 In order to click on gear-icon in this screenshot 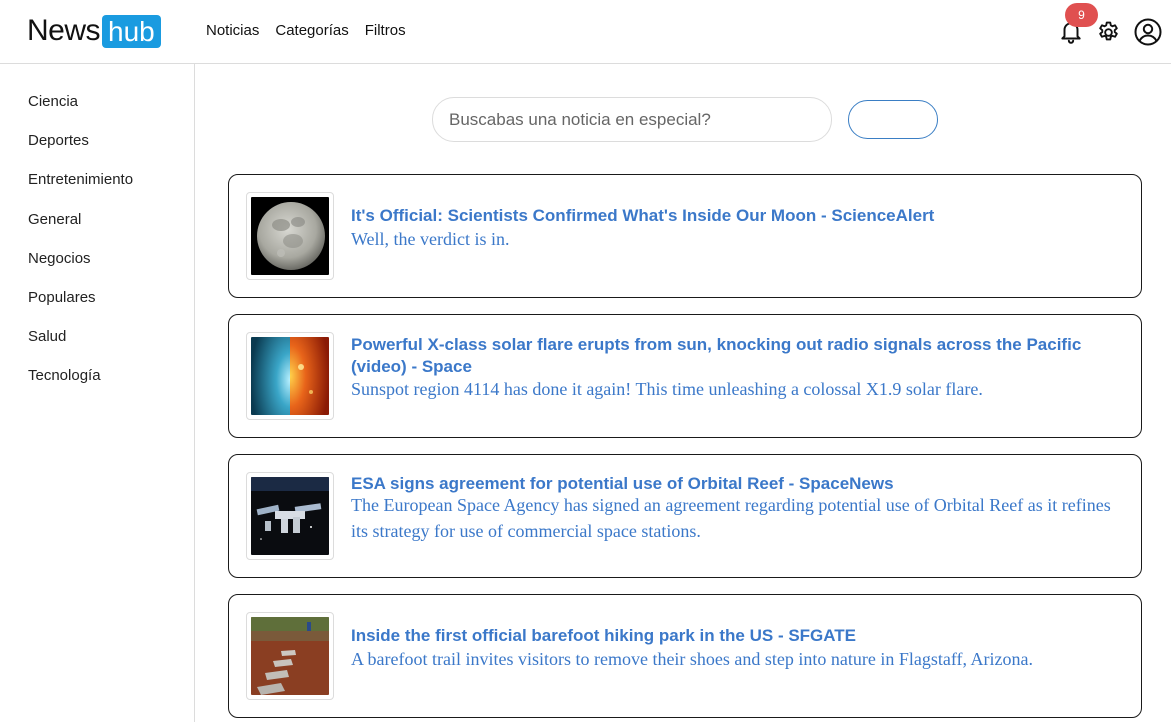, I will do `click(1108, 32)`.